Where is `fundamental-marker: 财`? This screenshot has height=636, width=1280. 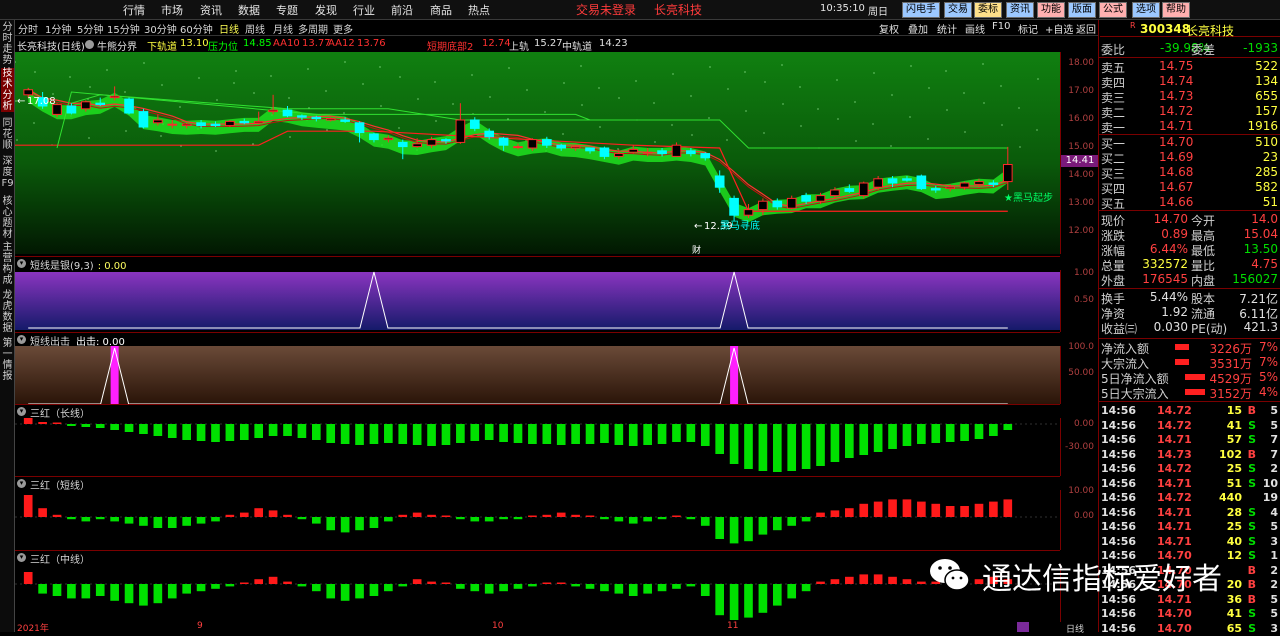 fundamental-marker: 财 is located at coordinates (696, 249).